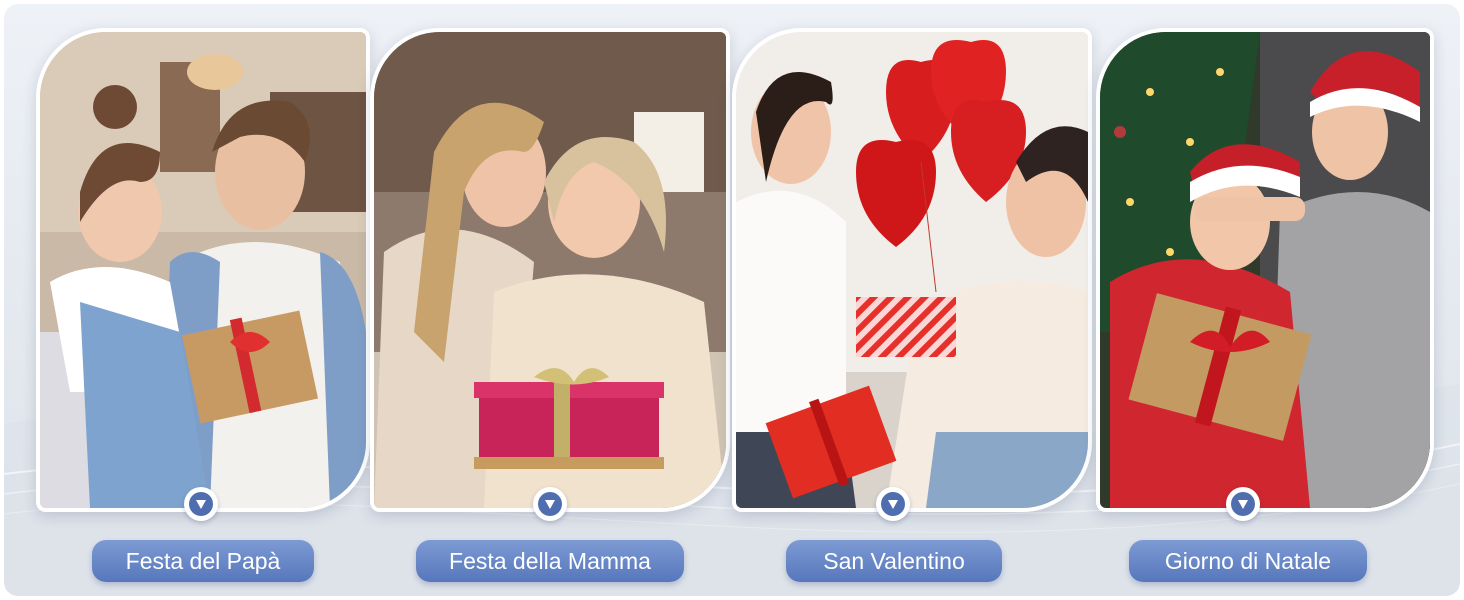 This screenshot has width=1464, height=600. What do you see at coordinates (550, 561) in the screenshot?
I see `label-festa-della-mamma: Festa della Mamma` at bounding box center [550, 561].